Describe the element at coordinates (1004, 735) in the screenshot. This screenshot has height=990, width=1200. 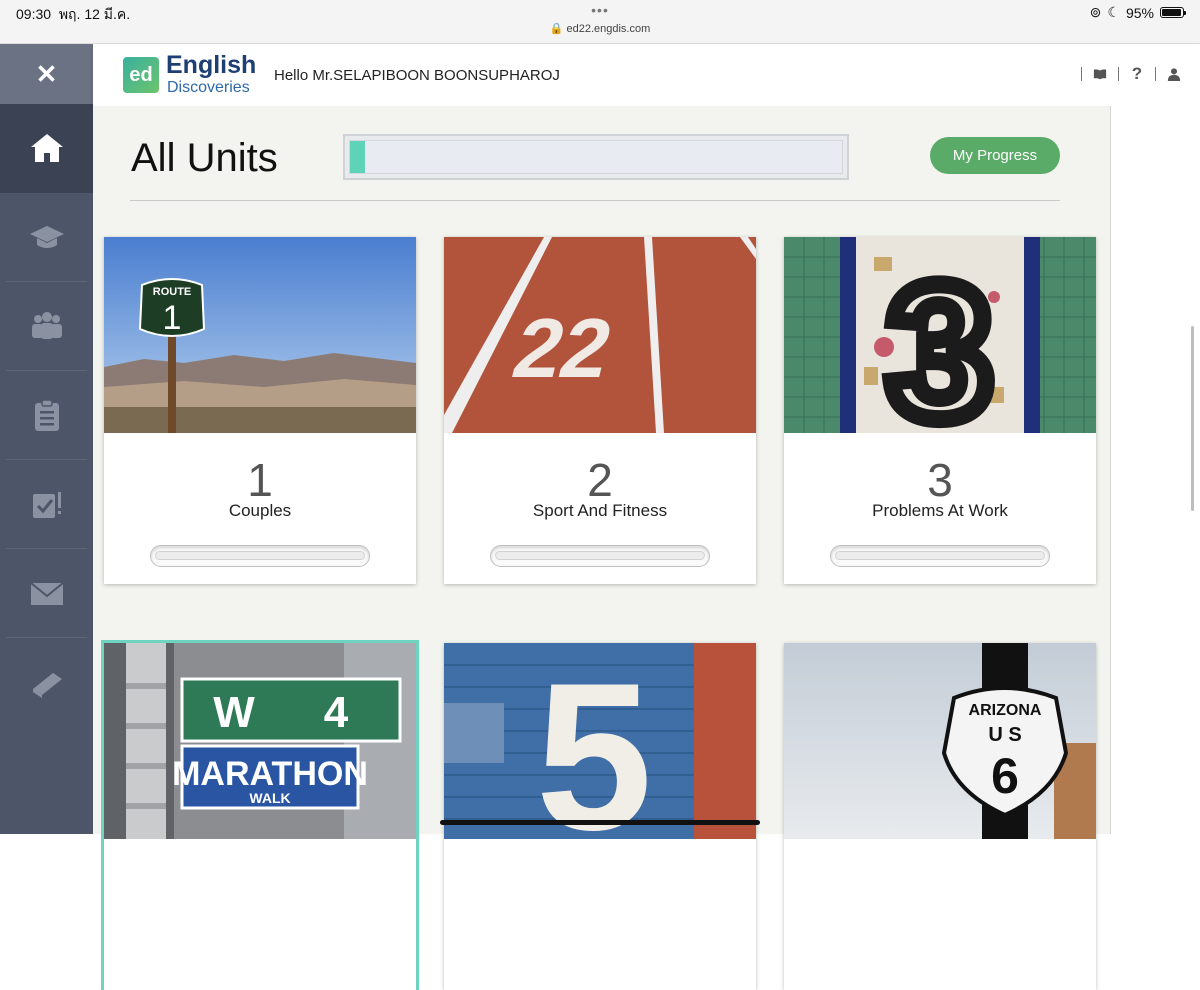
I see `us-sign-text: U S` at that location.